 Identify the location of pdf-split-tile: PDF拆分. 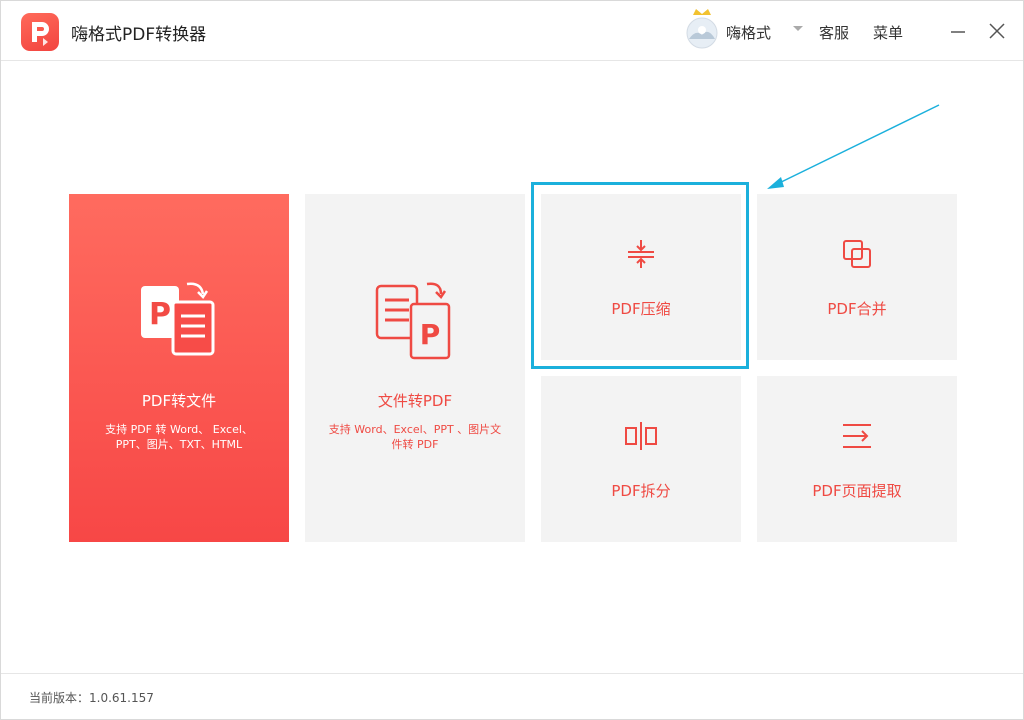
(641, 459).